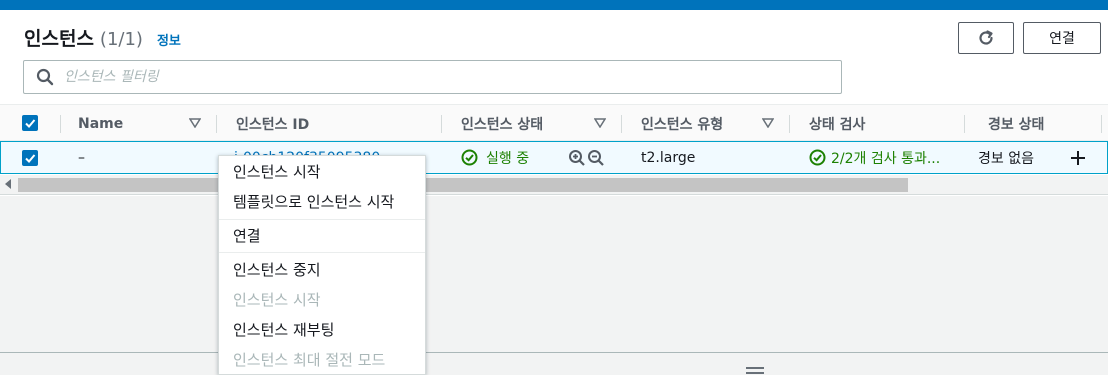 The height and width of the screenshot is (375, 1108). I want to click on connect-button: 연결, so click(1062, 38).